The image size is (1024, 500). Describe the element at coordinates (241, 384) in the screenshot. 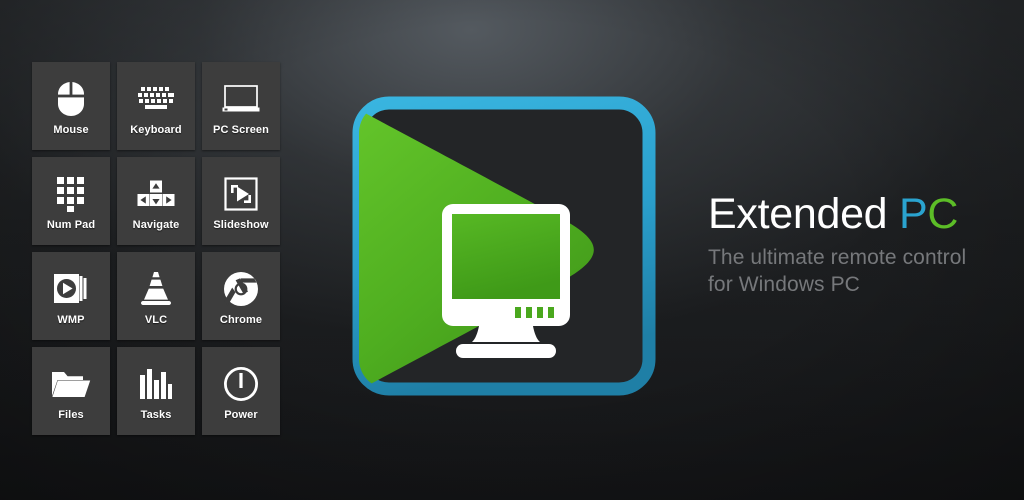

I see `power-icon` at that location.